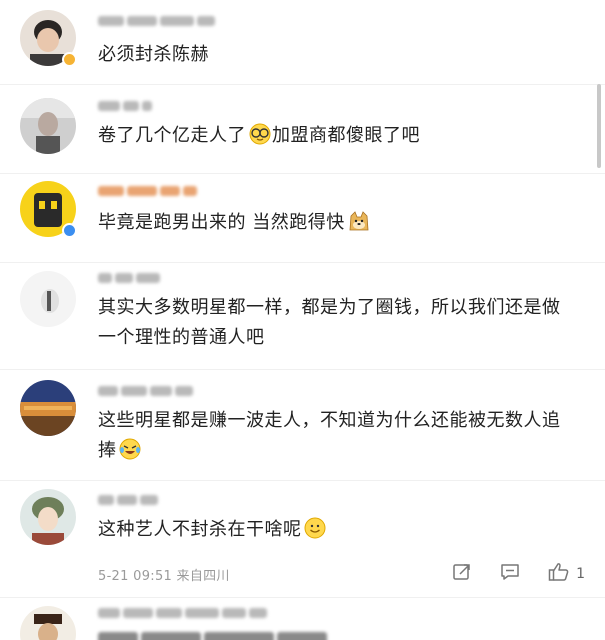 The width and height of the screenshot is (605, 640). I want to click on comment-timestamp: 5-21 09:51 来自四川, so click(164, 576).